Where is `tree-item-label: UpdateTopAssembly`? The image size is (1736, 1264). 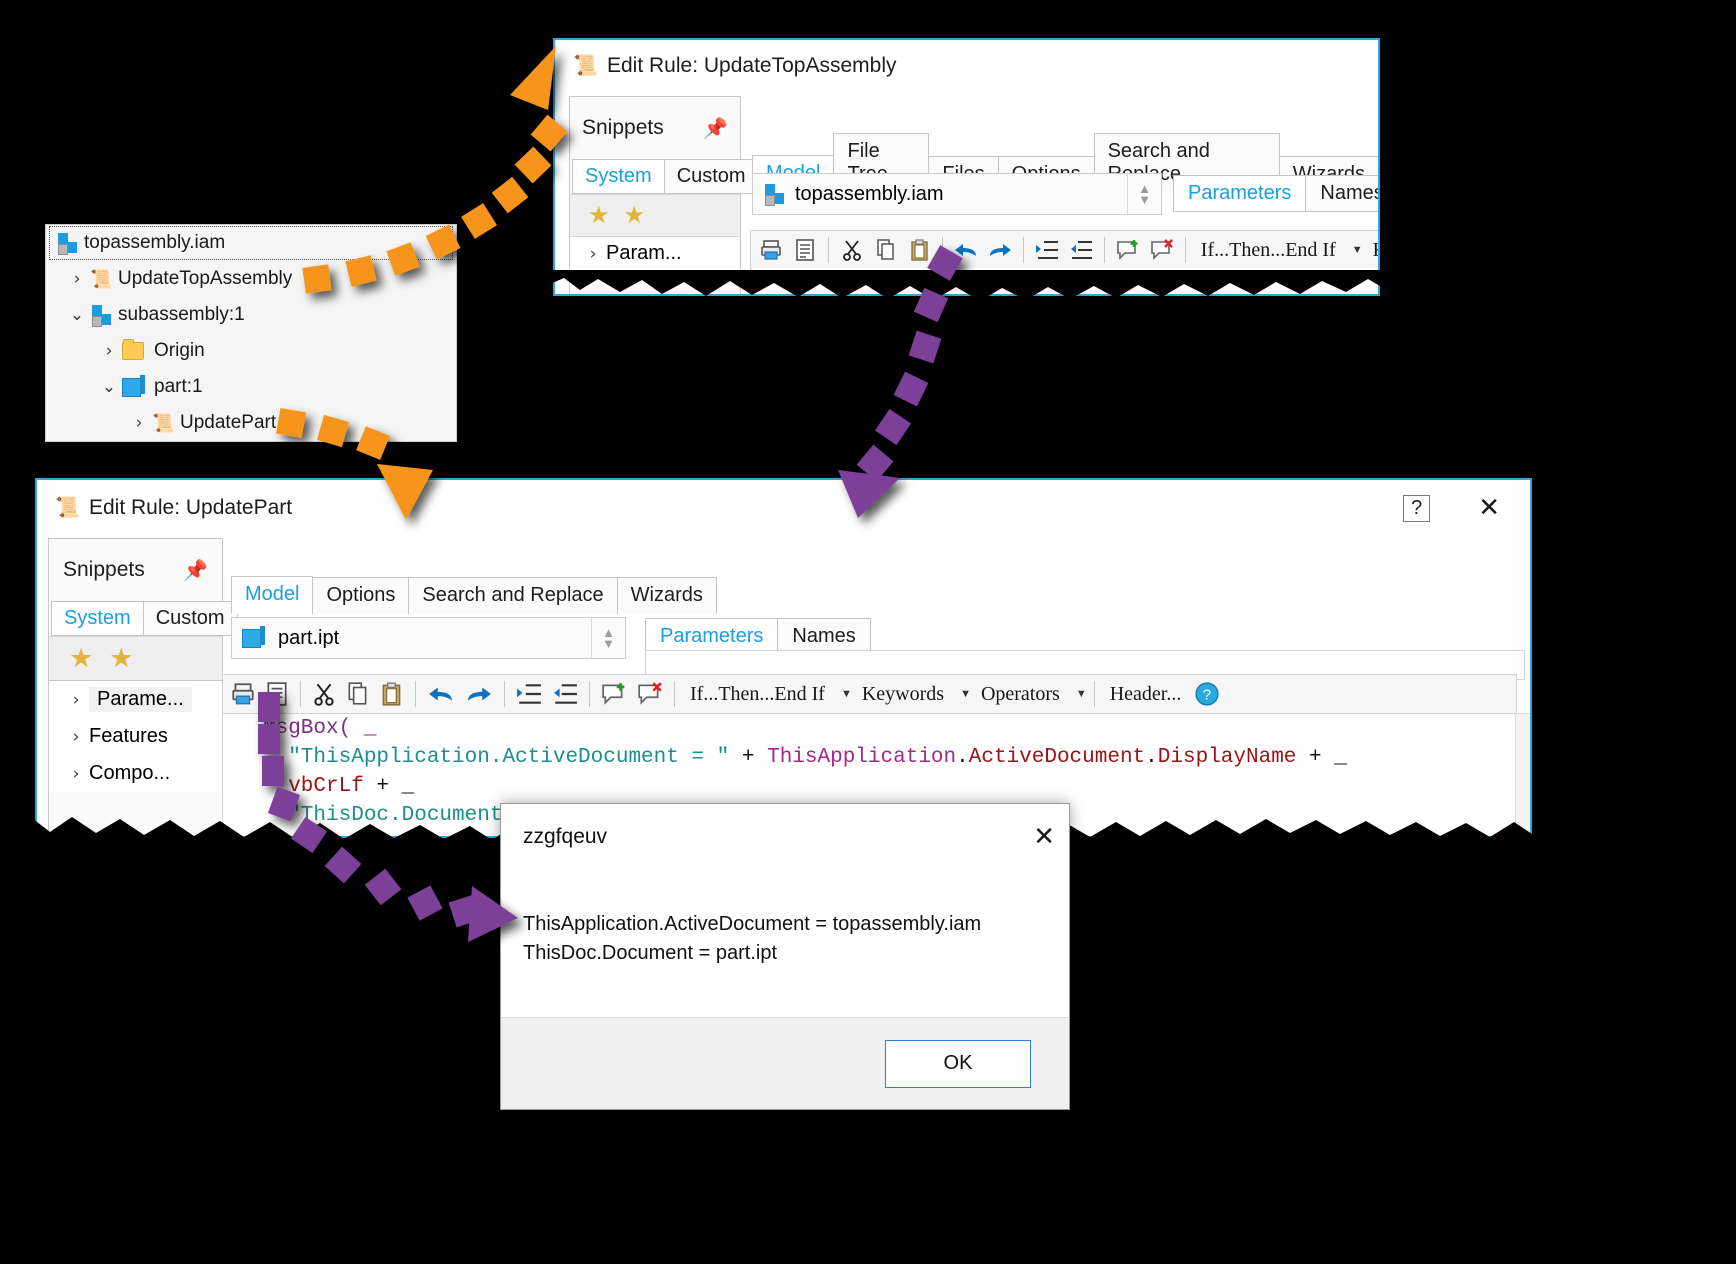 tree-item-label: UpdateTopAssembly is located at coordinates (205, 278).